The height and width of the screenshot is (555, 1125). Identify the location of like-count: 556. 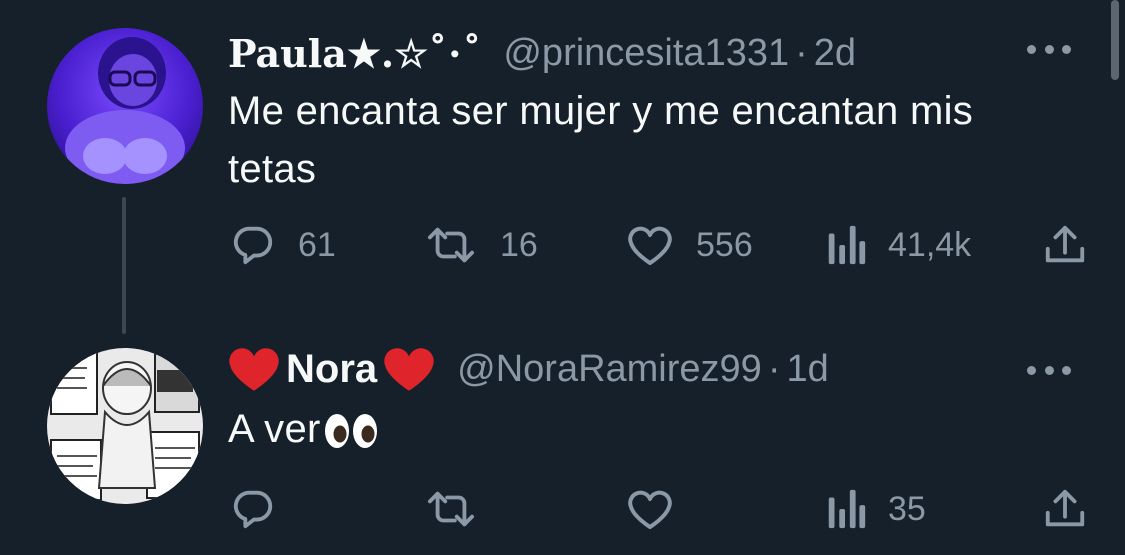
(724, 244).